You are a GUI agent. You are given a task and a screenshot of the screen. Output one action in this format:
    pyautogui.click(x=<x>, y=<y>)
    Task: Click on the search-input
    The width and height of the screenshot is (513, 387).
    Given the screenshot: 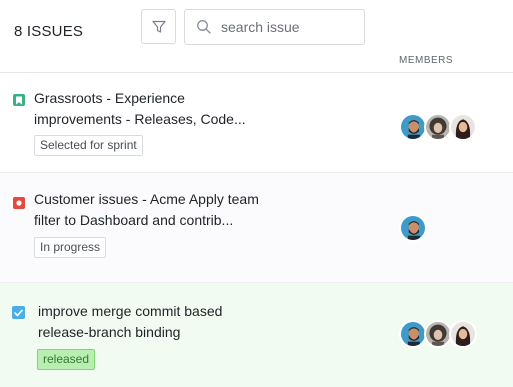 What is the action you would take?
    pyautogui.click(x=289, y=27)
    